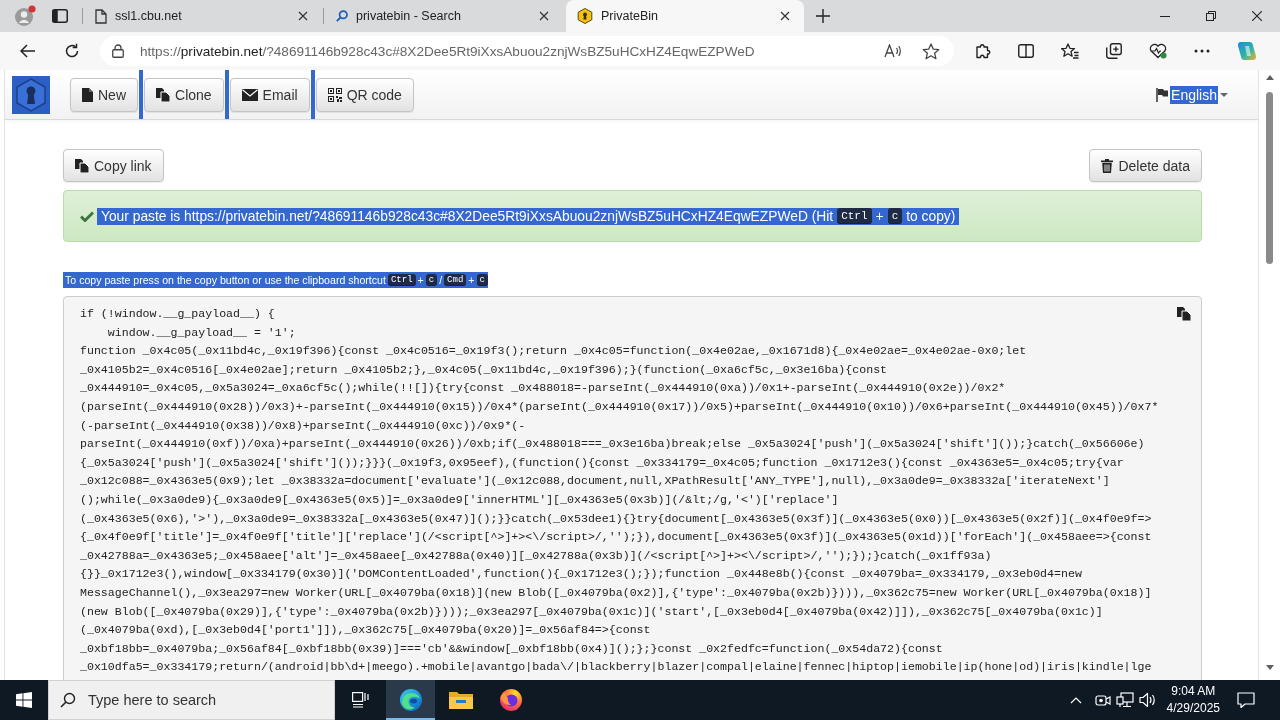 This screenshot has width=1280, height=720. Describe the element at coordinates (364, 94) in the screenshot. I see `toolbar-button: QR code` at that location.